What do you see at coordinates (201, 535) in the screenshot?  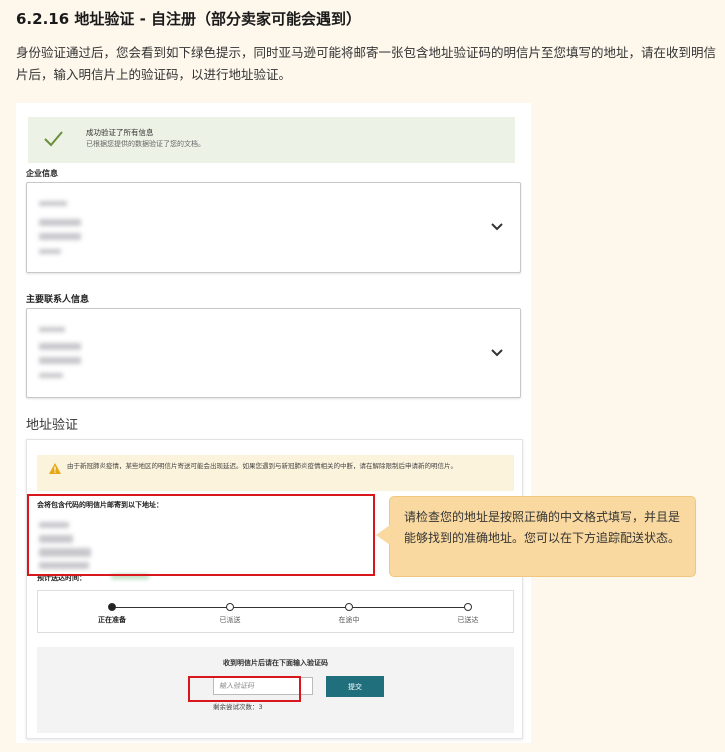 I see `address-highlight-box` at bounding box center [201, 535].